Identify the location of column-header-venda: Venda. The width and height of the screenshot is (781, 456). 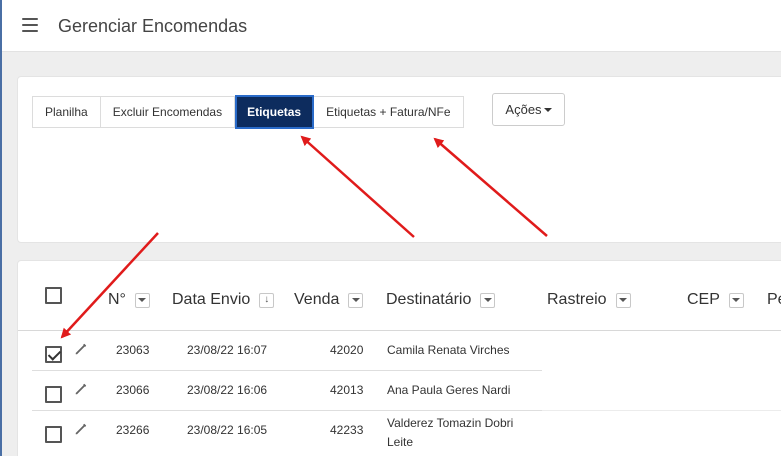
(329, 300).